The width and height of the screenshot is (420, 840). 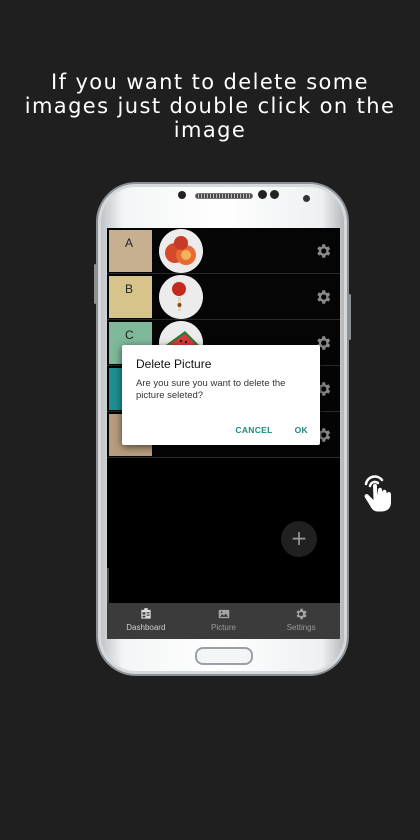 I want to click on picture-icon, so click(x=223, y=614).